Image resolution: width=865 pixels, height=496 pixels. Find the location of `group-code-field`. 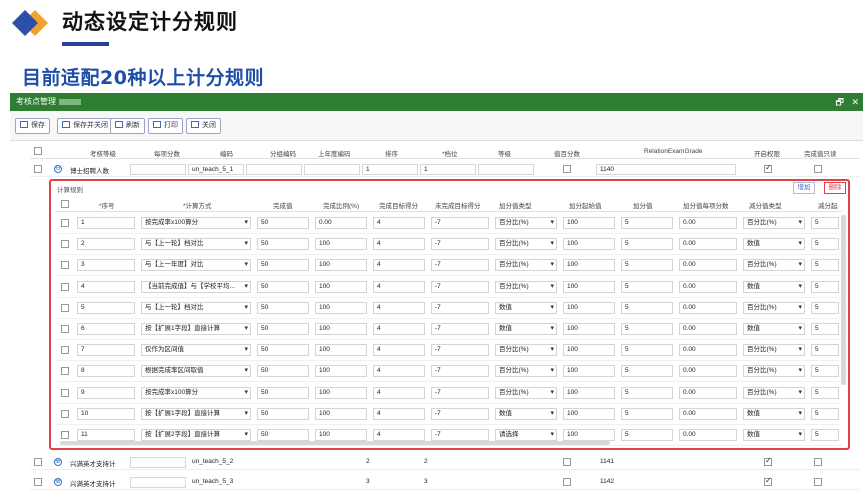

group-code-field is located at coordinates (274, 169).